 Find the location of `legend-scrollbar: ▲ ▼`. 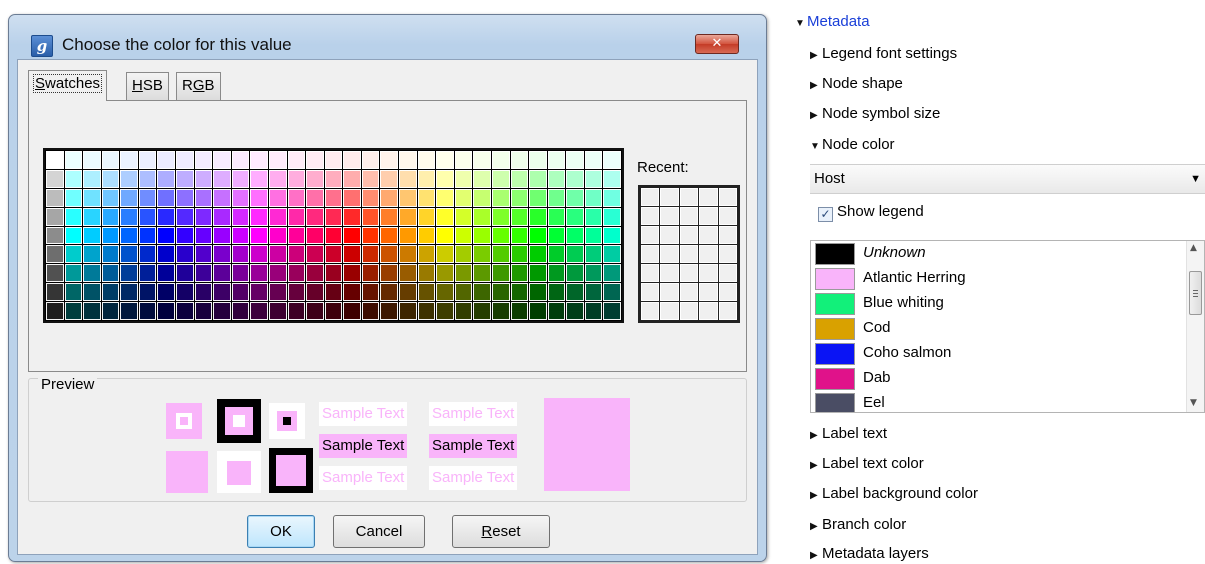

legend-scrollbar: ▲ ▼ is located at coordinates (1195, 326).